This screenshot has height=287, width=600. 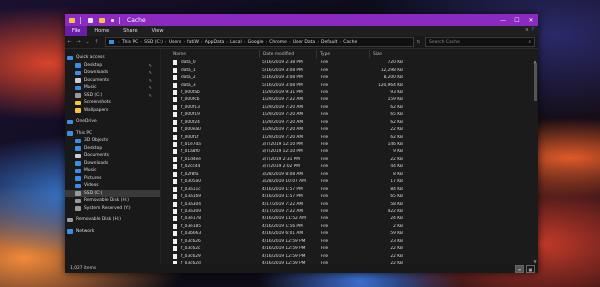 What do you see at coordinates (349, 84) in the screenshot?
I see `table-row: data_3 5/16/2019 3:08 PM File 120,964 KB` at bounding box center [349, 84].